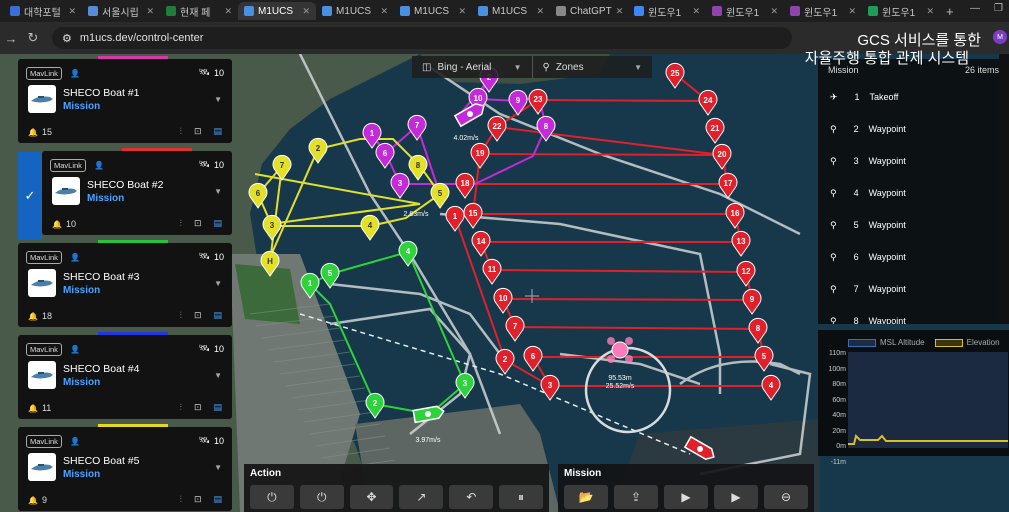  Describe the element at coordinates (521, 497) in the screenshot. I see `action-bar-button-5: ⏸` at that location.